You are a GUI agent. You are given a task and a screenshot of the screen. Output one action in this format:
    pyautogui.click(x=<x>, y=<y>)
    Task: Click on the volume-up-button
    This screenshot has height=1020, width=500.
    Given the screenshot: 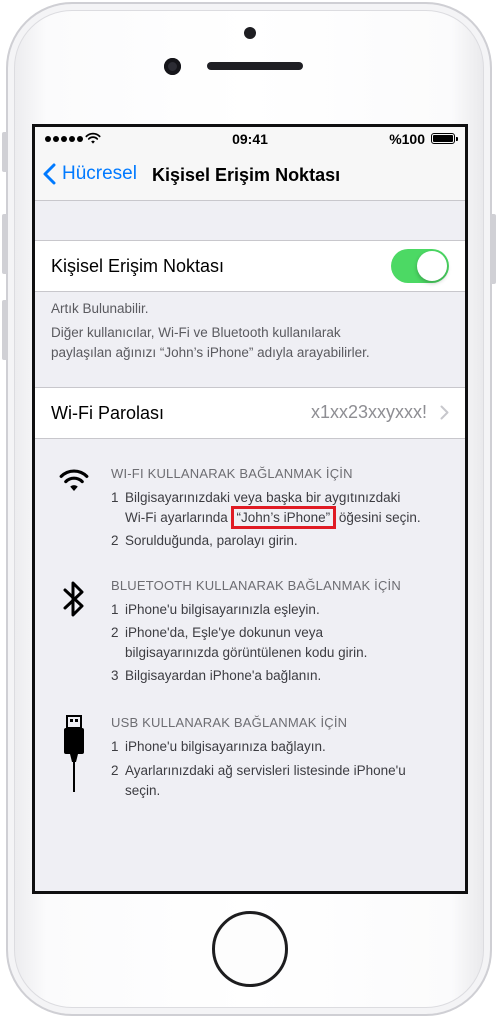 What is the action you would take?
    pyautogui.click(x=5, y=244)
    